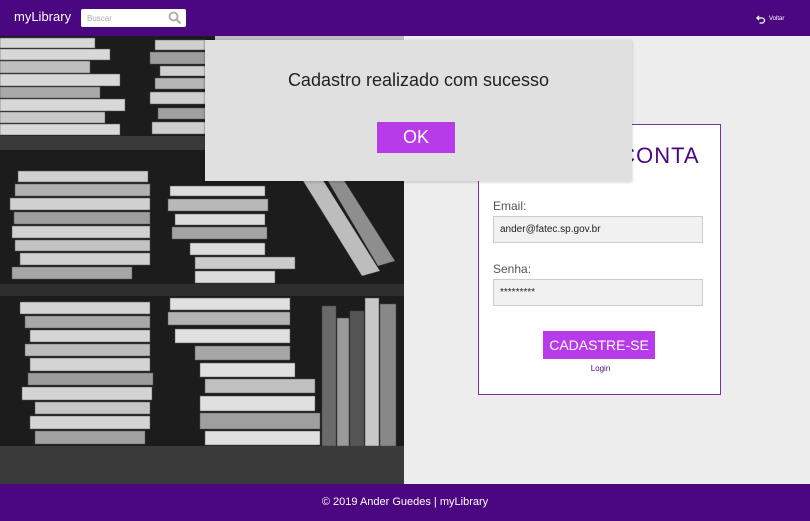  Describe the element at coordinates (761, 19) in the screenshot. I see `undo-icon` at that location.